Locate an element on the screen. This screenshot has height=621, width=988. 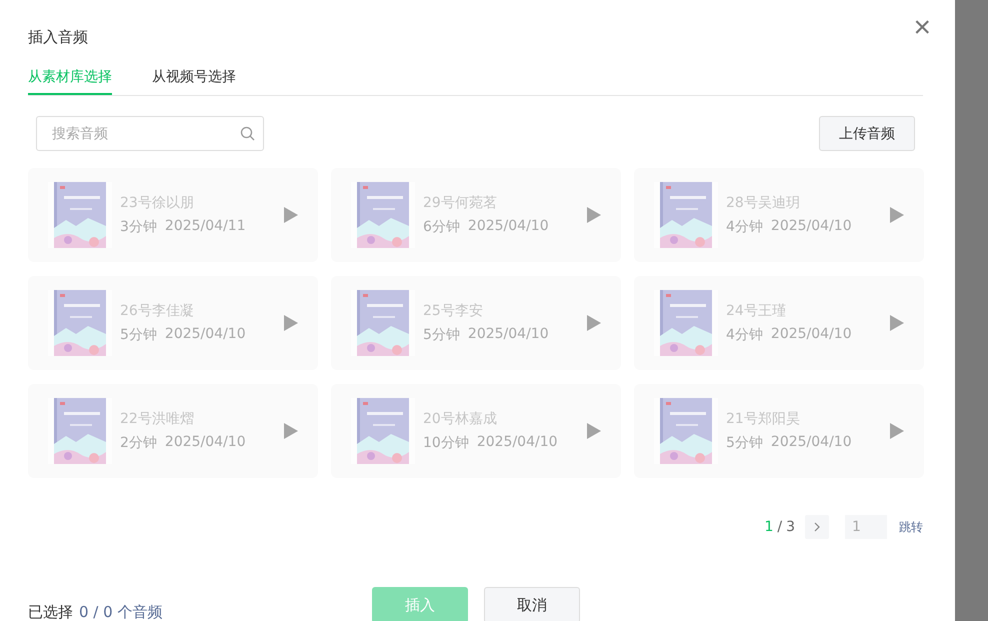
chevron-right-icon is located at coordinates (817, 527).